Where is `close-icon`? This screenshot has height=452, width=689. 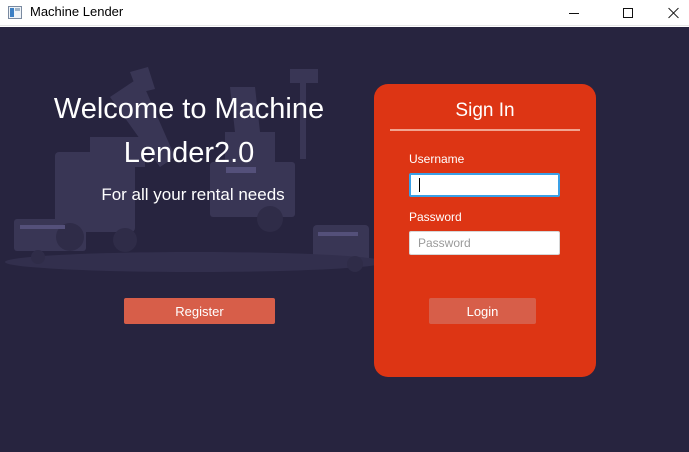 close-icon is located at coordinates (674, 13).